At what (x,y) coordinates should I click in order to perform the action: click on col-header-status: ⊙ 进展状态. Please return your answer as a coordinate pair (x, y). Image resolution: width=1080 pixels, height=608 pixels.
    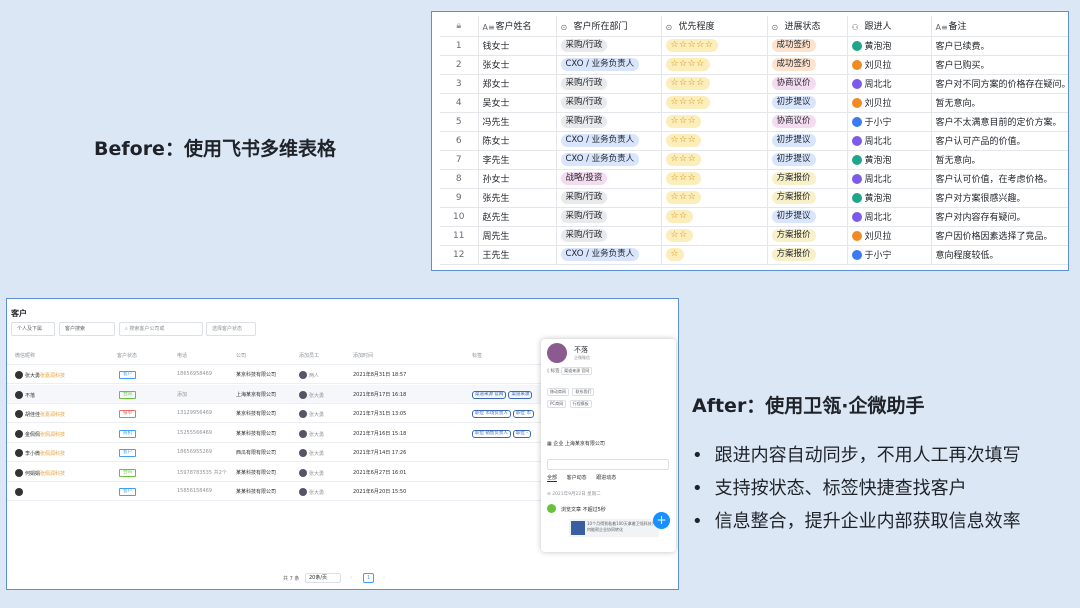
    Looking at the image, I should click on (807, 26).